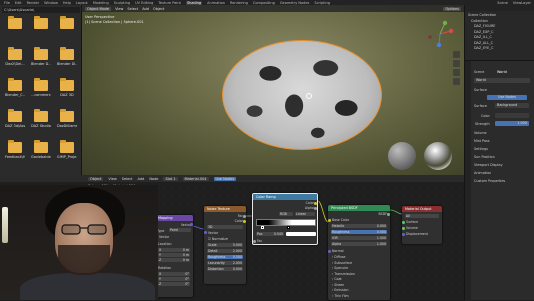 This screenshot has width=534, height=301. What do you see at coordinates (18, 3) in the screenshot?
I see `menu-edit: Edit` at bounding box center [18, 3].